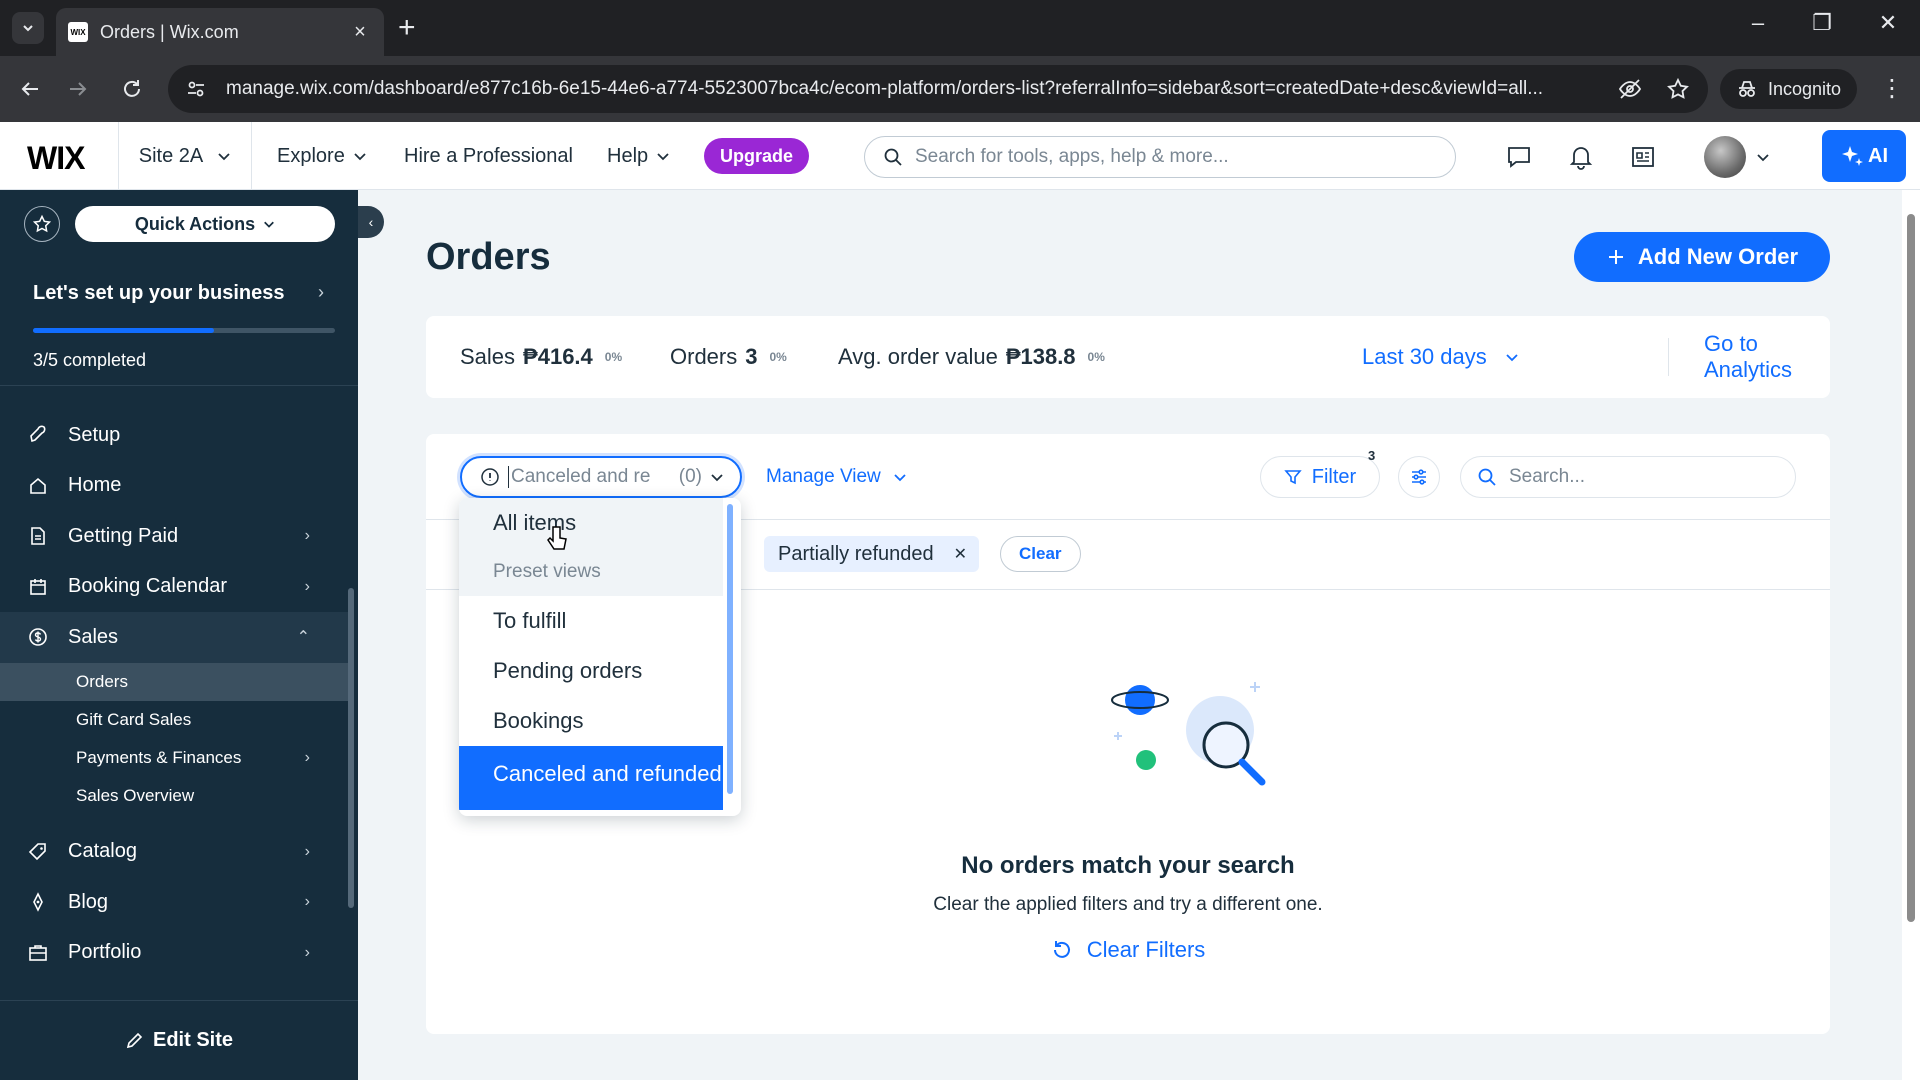  I want to click on incognito-icon, so click(1747, 89).